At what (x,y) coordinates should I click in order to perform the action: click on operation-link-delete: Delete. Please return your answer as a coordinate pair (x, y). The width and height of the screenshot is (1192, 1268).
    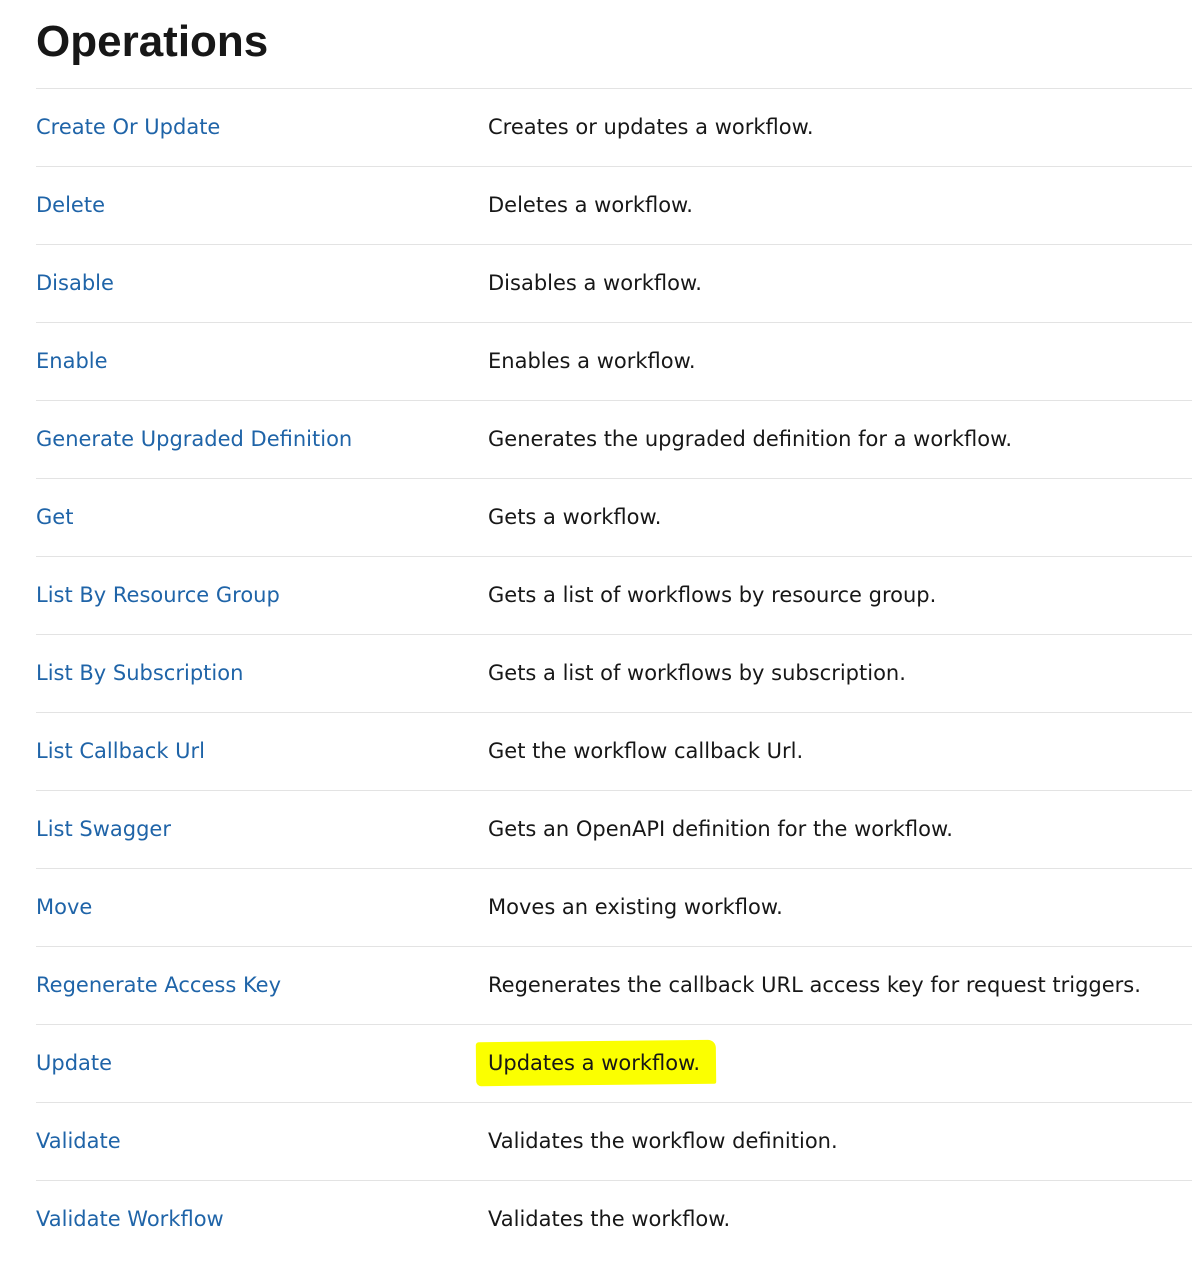
    Looking at the image, I should click on (70, 205).